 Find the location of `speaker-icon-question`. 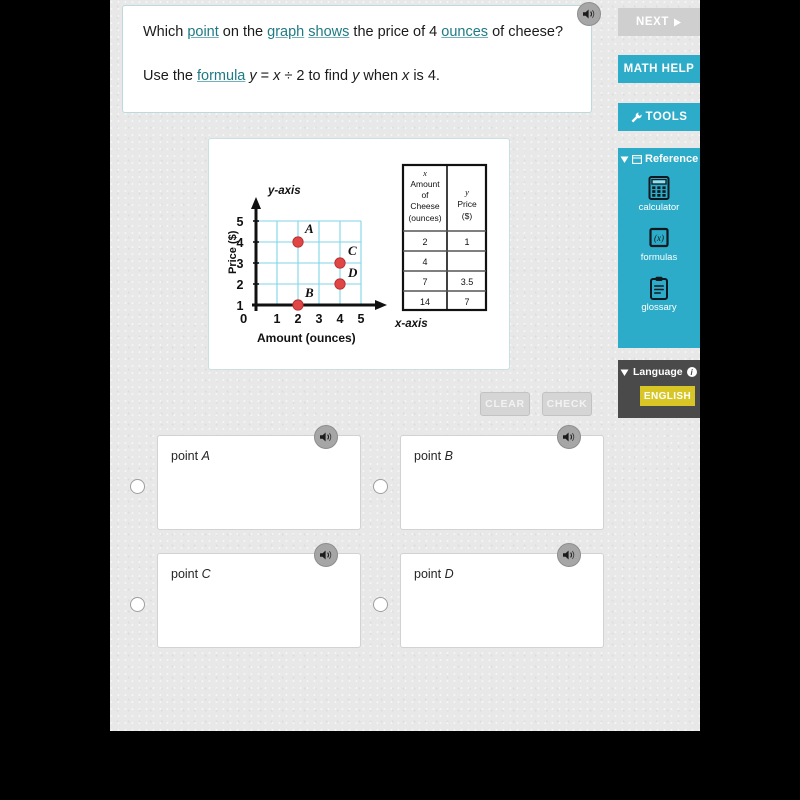

speaker-icon-question is located at coordinates (589, 14).